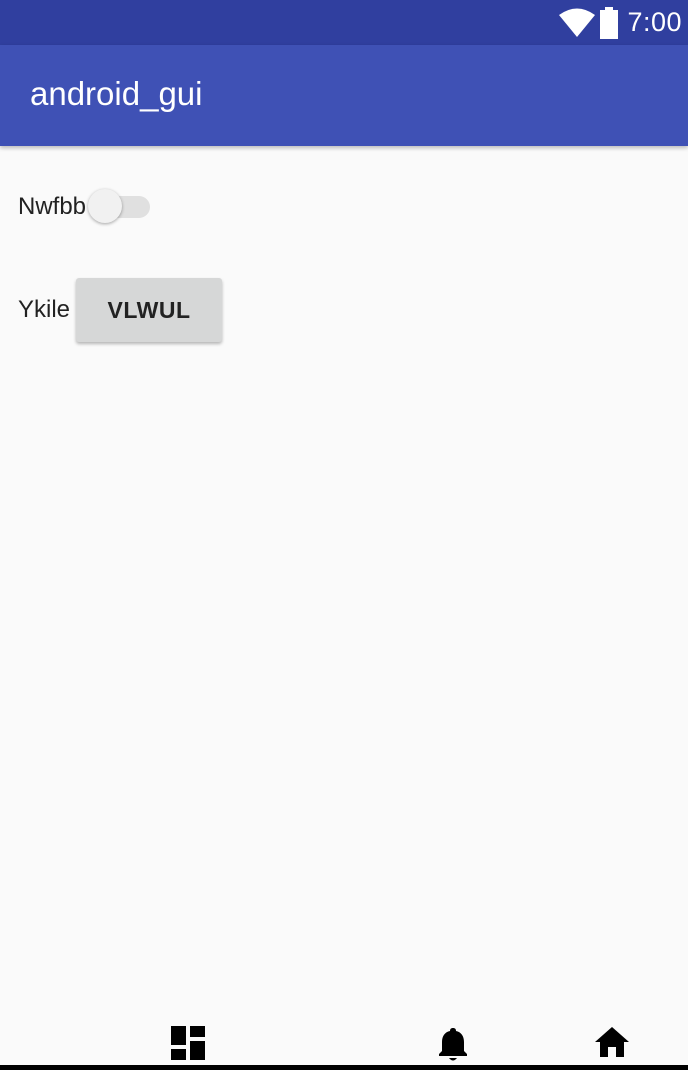  I want to click on status-icons: 7:00, so click(620, 22).